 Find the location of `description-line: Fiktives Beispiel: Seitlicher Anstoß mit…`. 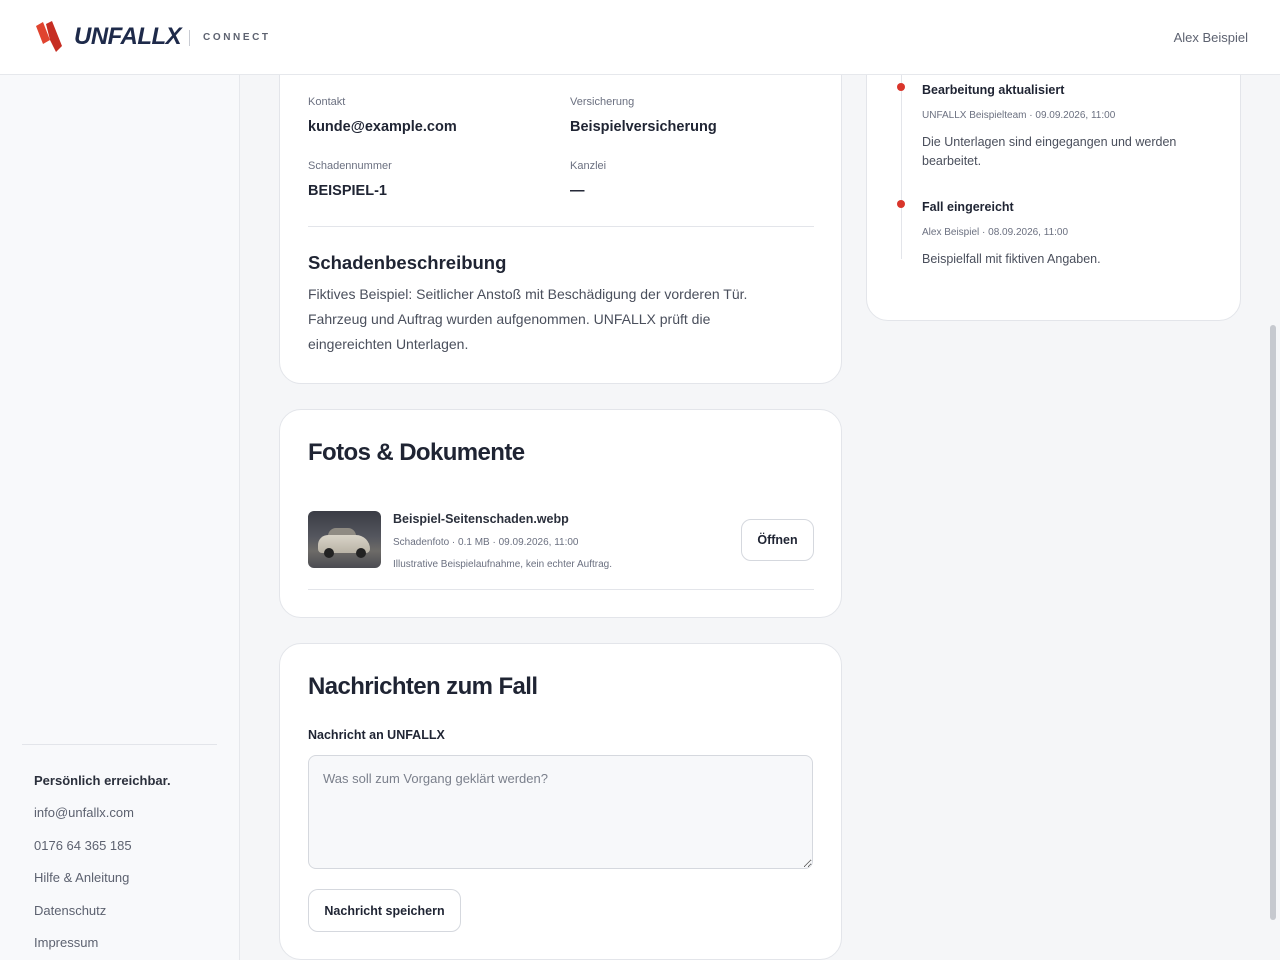

description-line: Fiktives Beispiel: Seitlicher Anstoß mit… is located at coordinates (528, 294).